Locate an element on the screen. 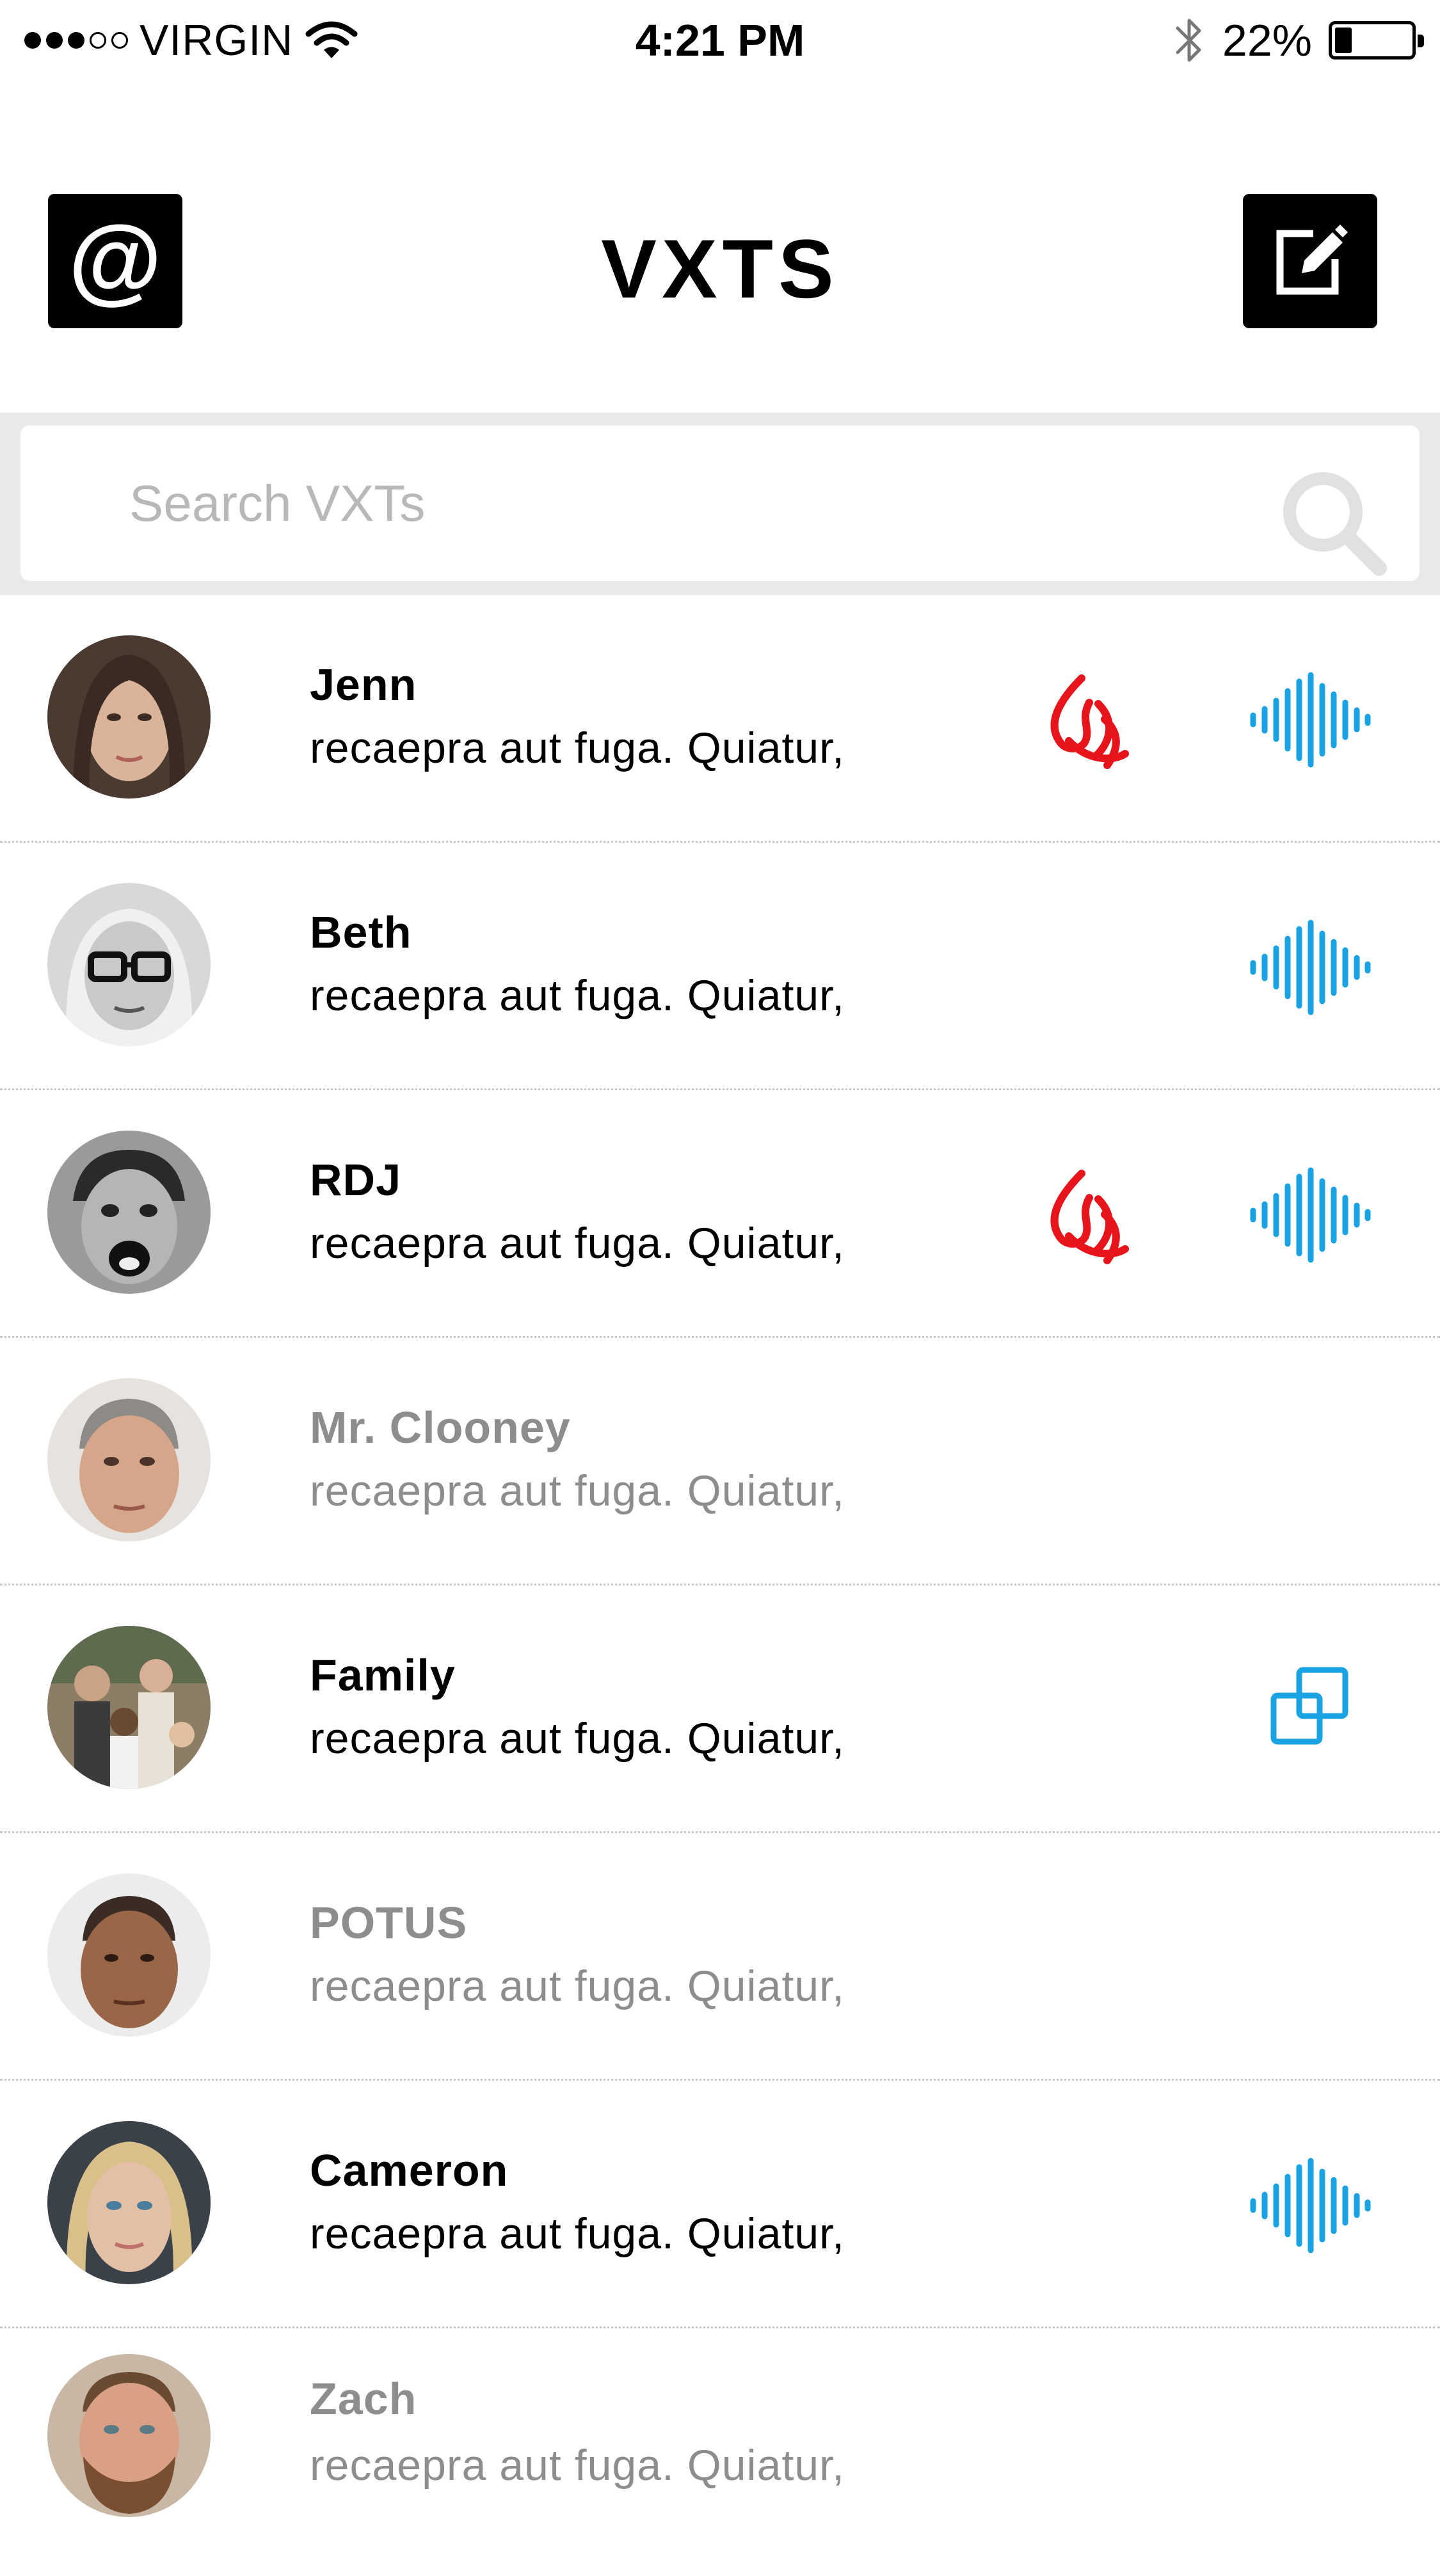  contact-name: Zach is located at coordinates (363, 2399).